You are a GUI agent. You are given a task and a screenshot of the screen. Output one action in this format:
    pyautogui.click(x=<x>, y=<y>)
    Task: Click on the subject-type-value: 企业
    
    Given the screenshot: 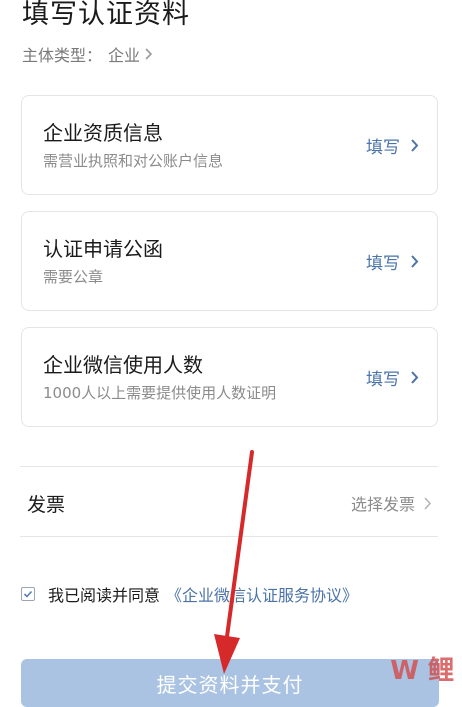 What is the action you would take?
    pyautogui.click(x=124, y=55)
    